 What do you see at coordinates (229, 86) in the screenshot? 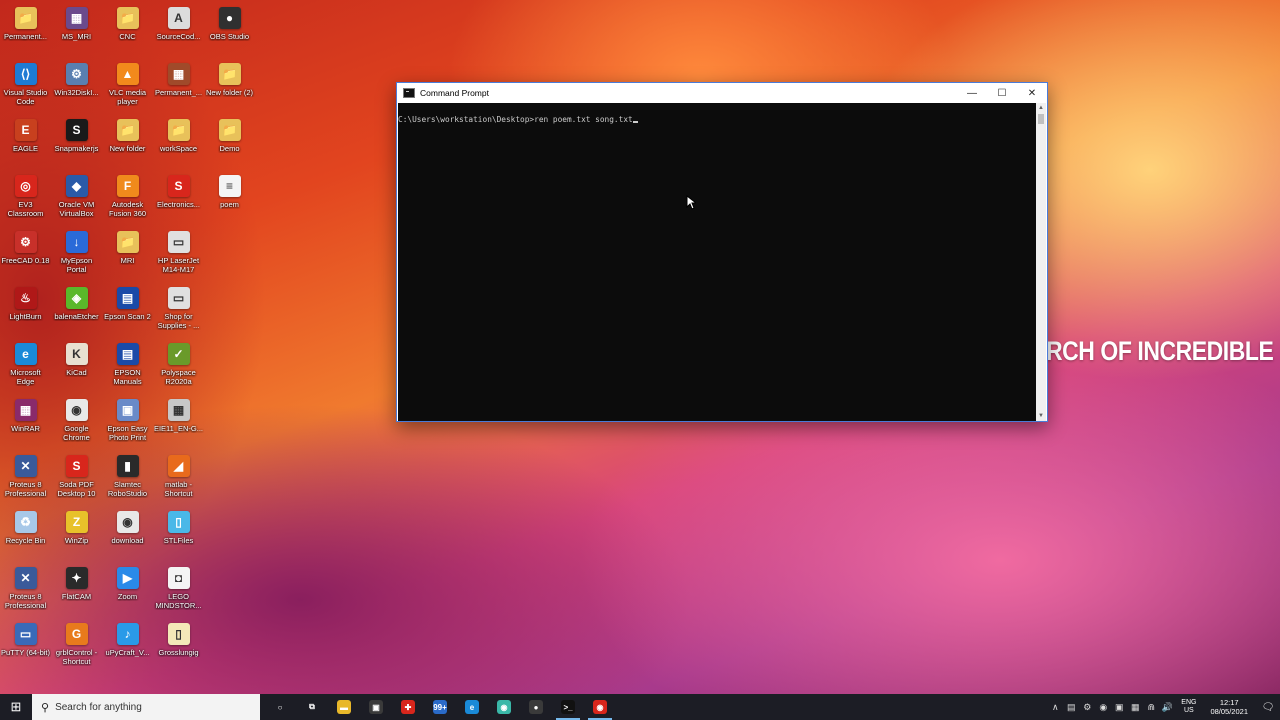
I see `desktop-icon-new-folder-2: 📁 New folder (2)` at bounding box center [229, 86].